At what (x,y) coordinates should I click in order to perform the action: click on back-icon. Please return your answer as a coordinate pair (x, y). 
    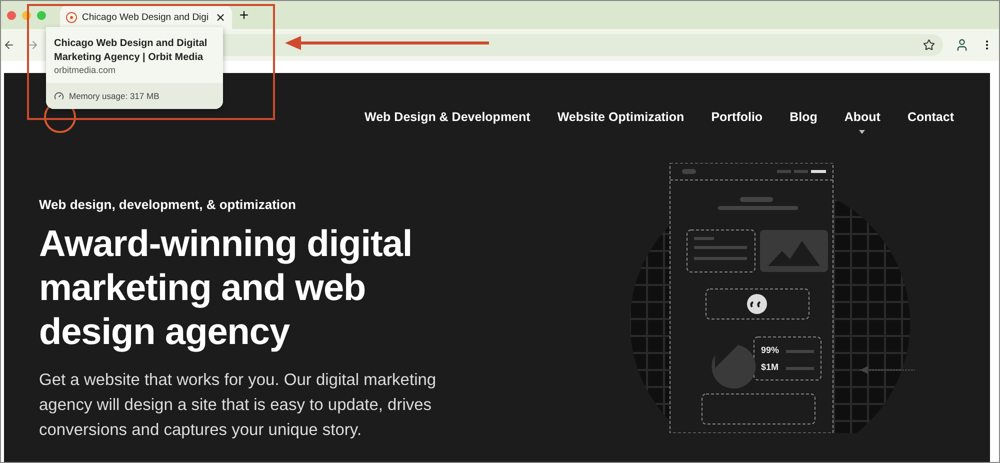
    Looking at the image, I should click on (9, 45).